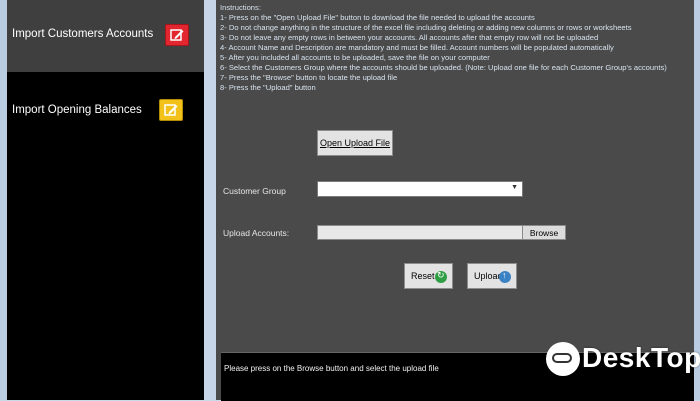 This screenshot has height=401, width=700. I want to click on open-upload-file-button: Open Upload File, so click(355, 143).